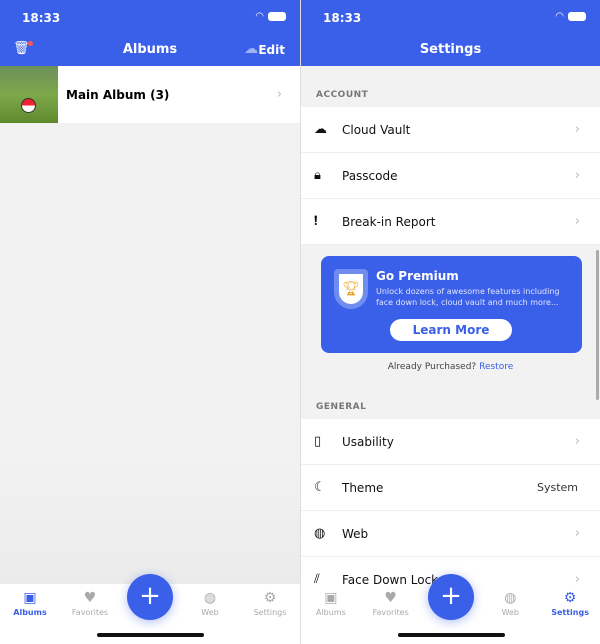 The height and width of the screenshot is (644, 600). Describe the element at coordinates (351, 289) in the screenshot. I see `trophy-shield-icon: 🏆︎` at that location.